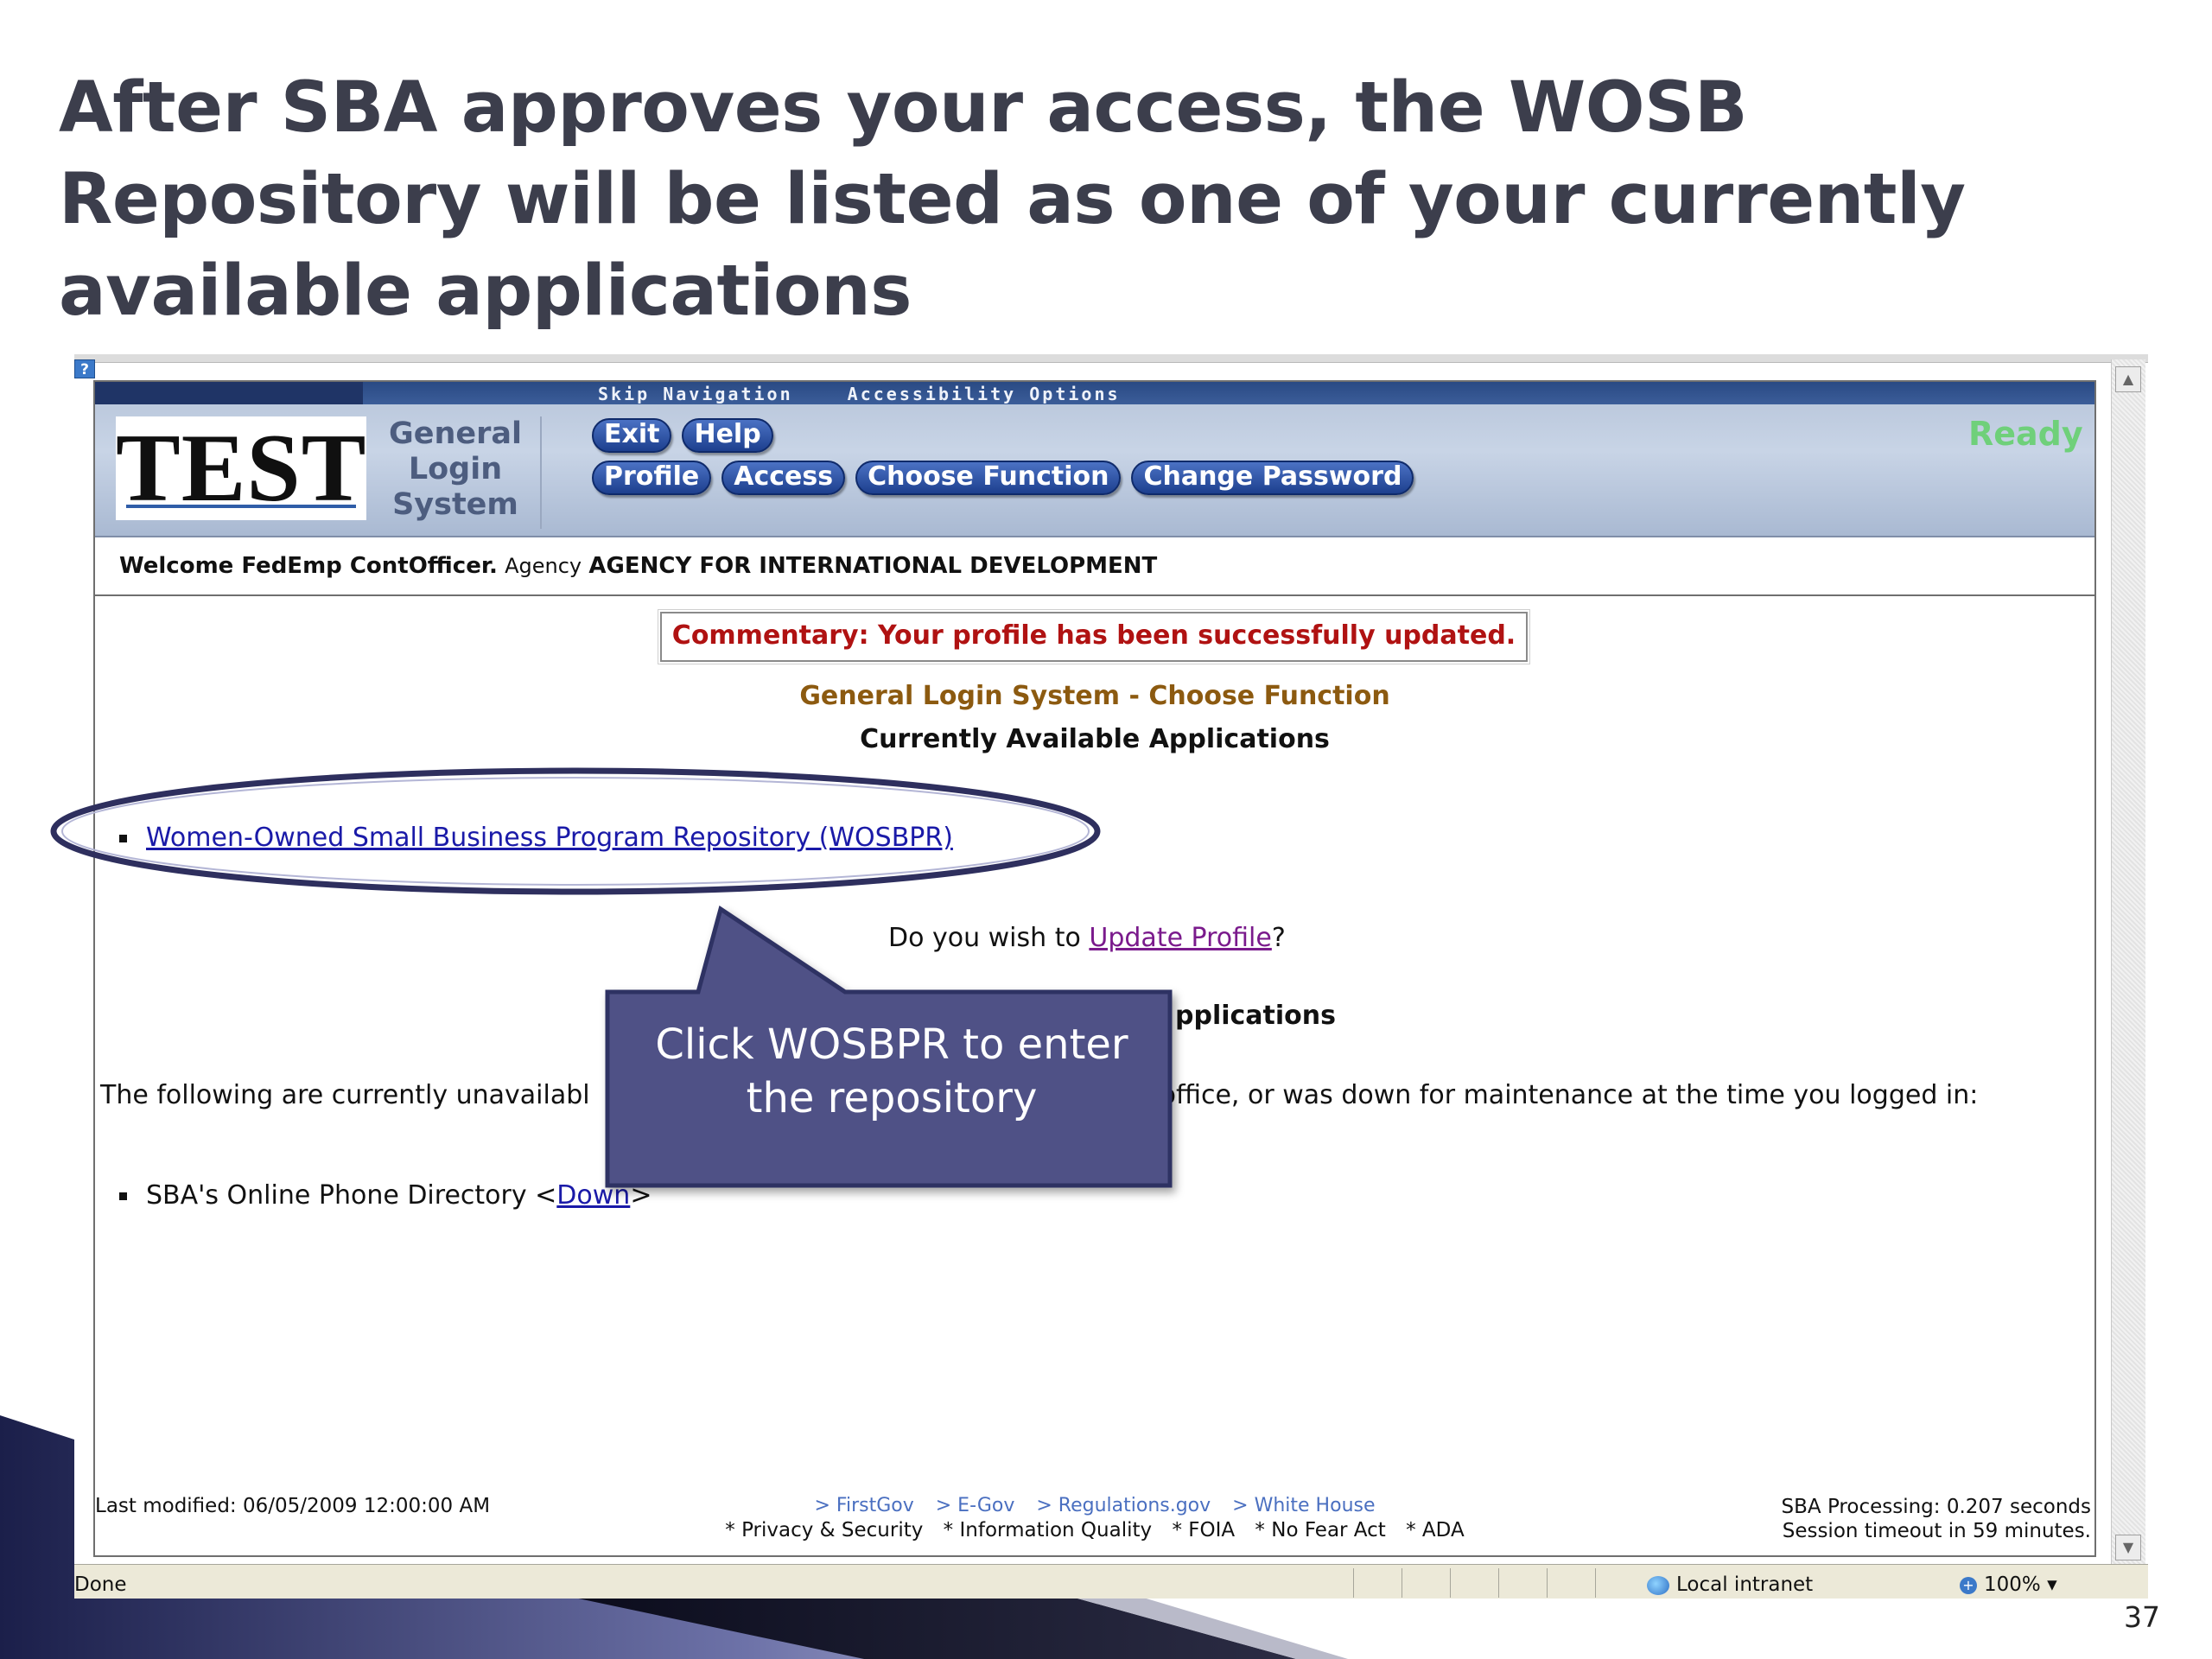 This screenshot has height=1659, width=2212. Describe the element at coordinates (1111, 358) in the screenshot. I see `browser-toolbar-edge` at that location.